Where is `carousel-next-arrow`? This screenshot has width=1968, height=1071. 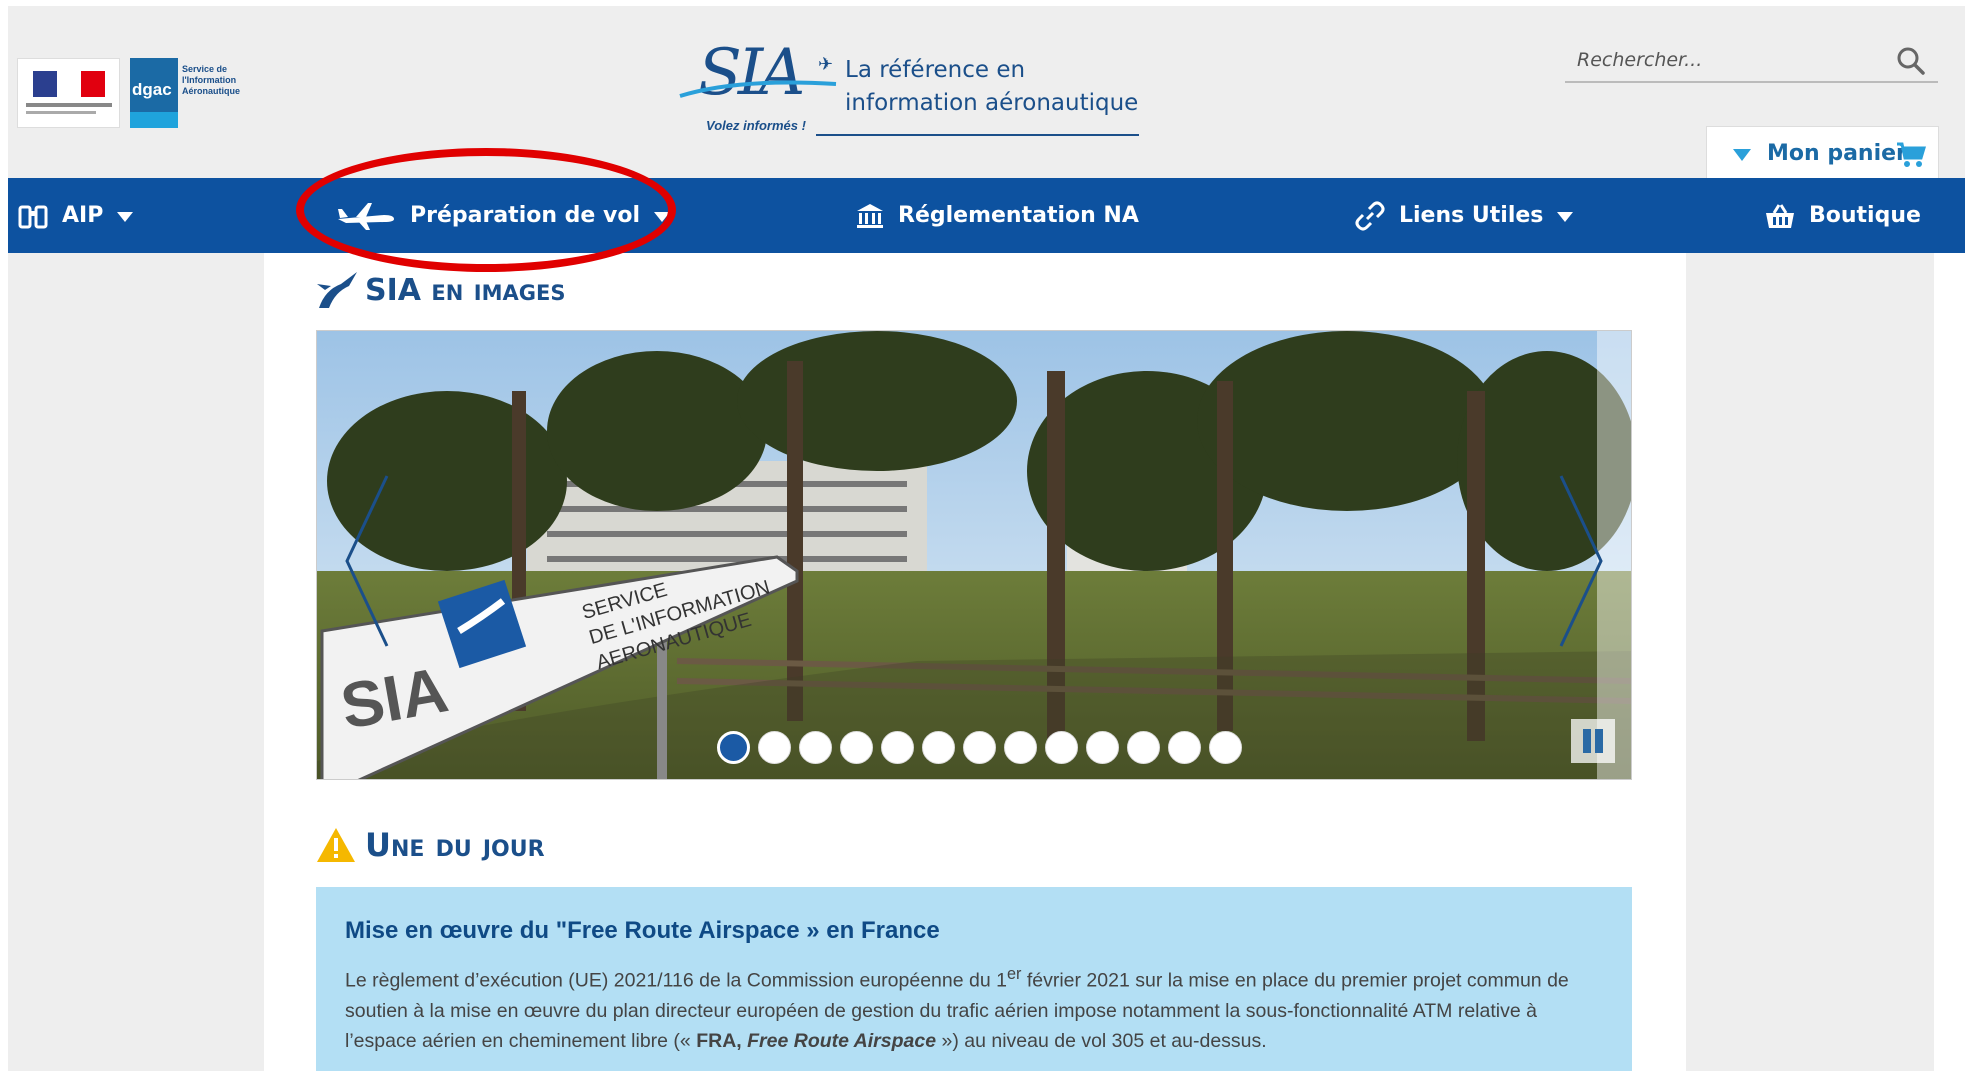
carousel-next-arrow is located at coordinates (1581, 561).